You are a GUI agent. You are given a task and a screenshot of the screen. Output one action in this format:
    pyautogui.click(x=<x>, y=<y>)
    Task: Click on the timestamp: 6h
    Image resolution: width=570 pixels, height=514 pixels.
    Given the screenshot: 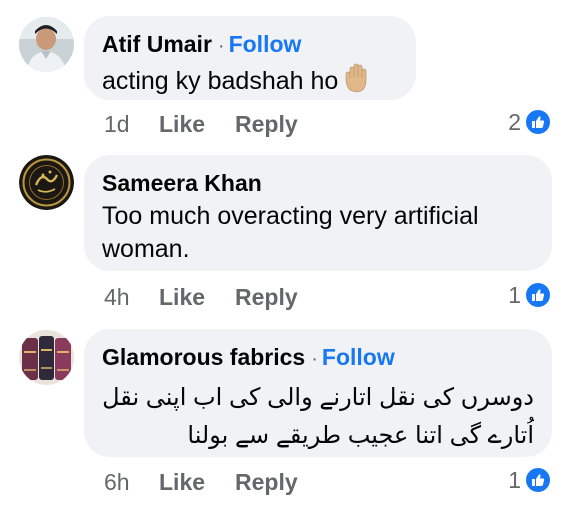 What is the action you would take?
    pyautogui.click(x=131, y=482)
    